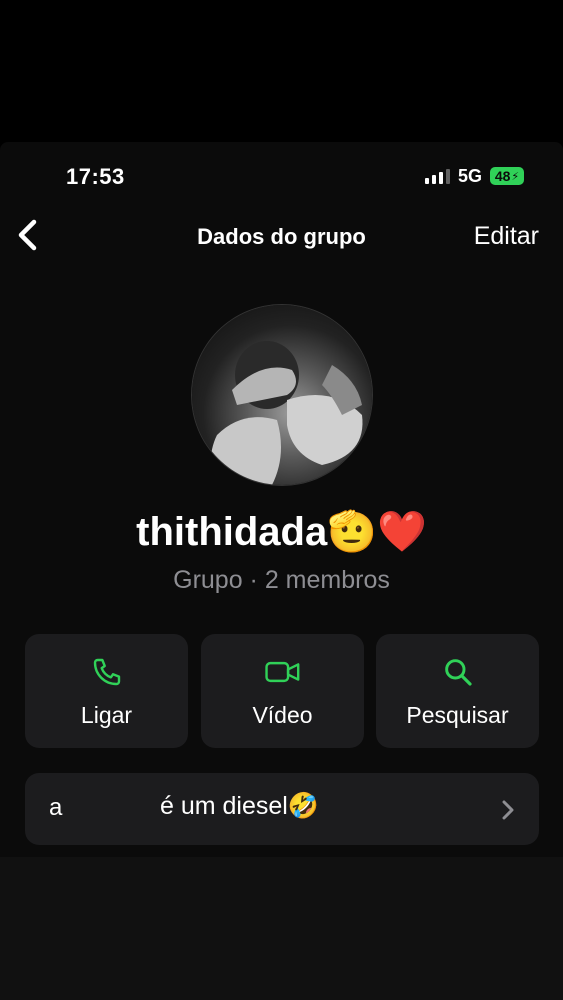 The width and height of the screenshot is (563, 1000). Describe the element at coordinates (106, 715) in the screenshot. I see `call-label: Ligar` at that location.